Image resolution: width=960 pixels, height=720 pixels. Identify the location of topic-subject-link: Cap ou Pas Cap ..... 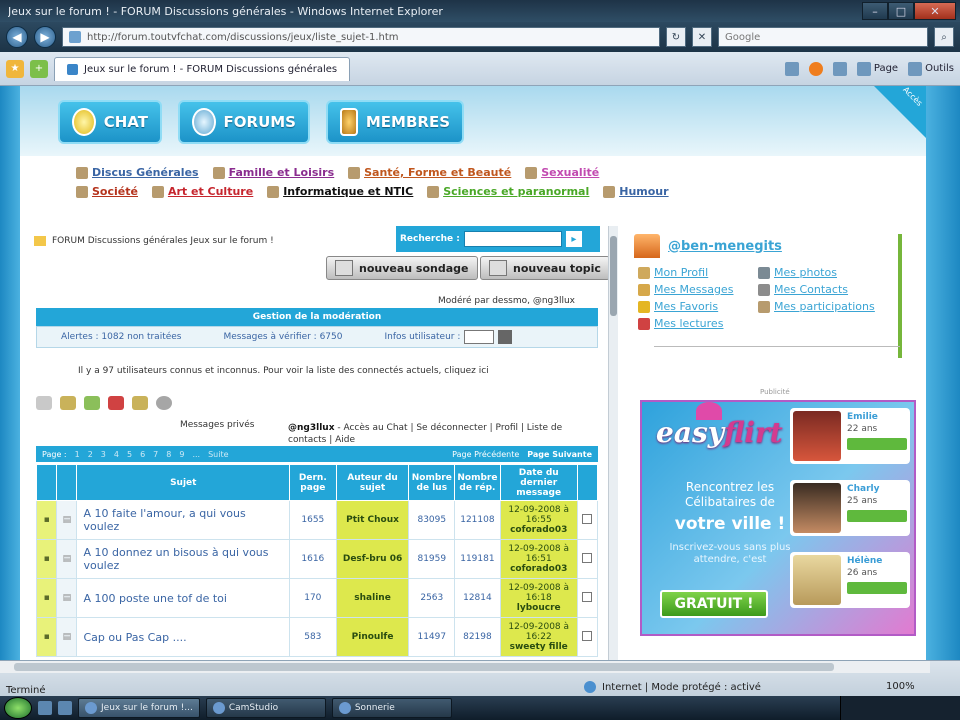
(183, 637).